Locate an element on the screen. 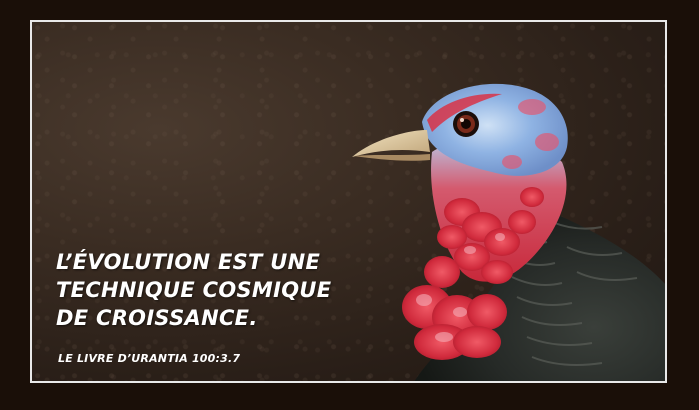  quote-line-1: L’ÉVOLUTION EST UNE is located at coordinates (188, 262).